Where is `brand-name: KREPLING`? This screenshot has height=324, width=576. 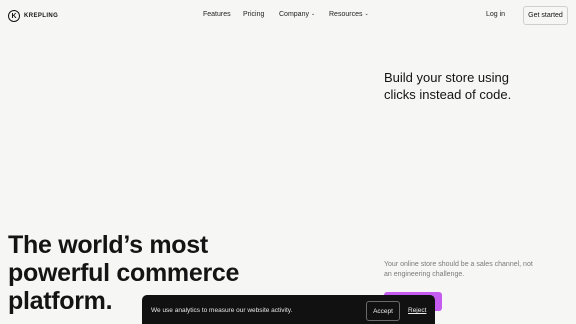 brand-name: KREPLING is located at coordinates (41, 16).